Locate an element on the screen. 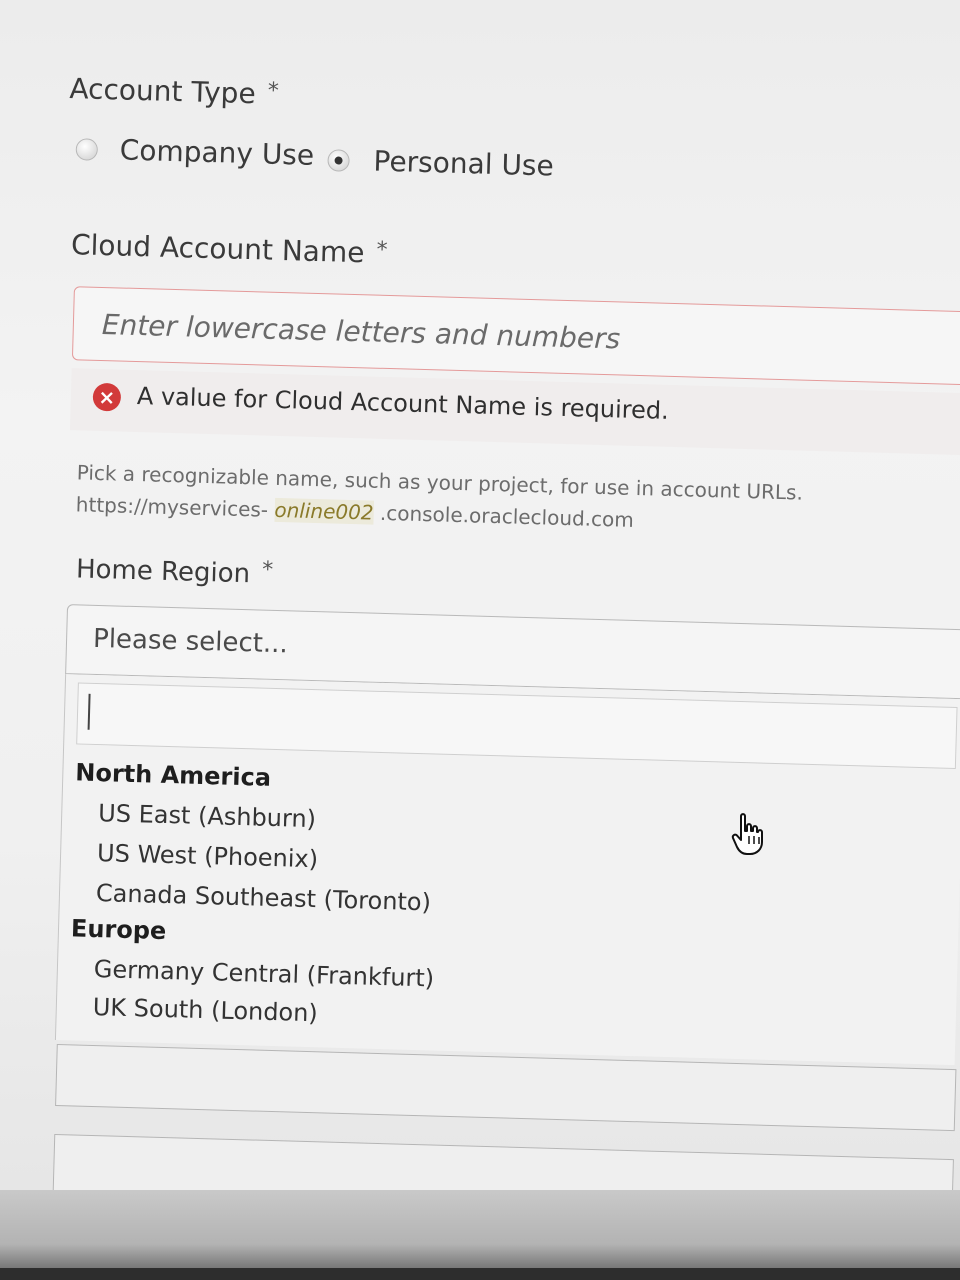 Image resolution: width=960 pixels, height=1280 pixels. region-option-us-east-ashburn: US East (Ashburn) is located at coordinates (207, 816).